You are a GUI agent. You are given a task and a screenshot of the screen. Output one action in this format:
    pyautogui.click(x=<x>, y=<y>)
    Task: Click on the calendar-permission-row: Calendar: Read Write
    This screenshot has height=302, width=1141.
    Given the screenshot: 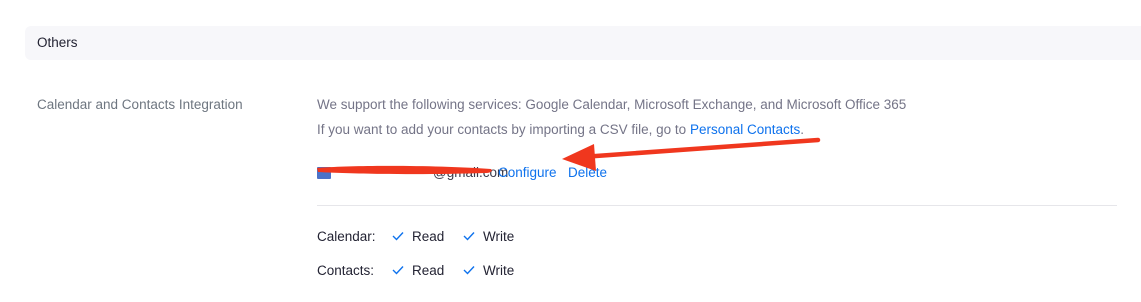 What is the action you would take?
    pyautogui.click(x=517, y=238)
    